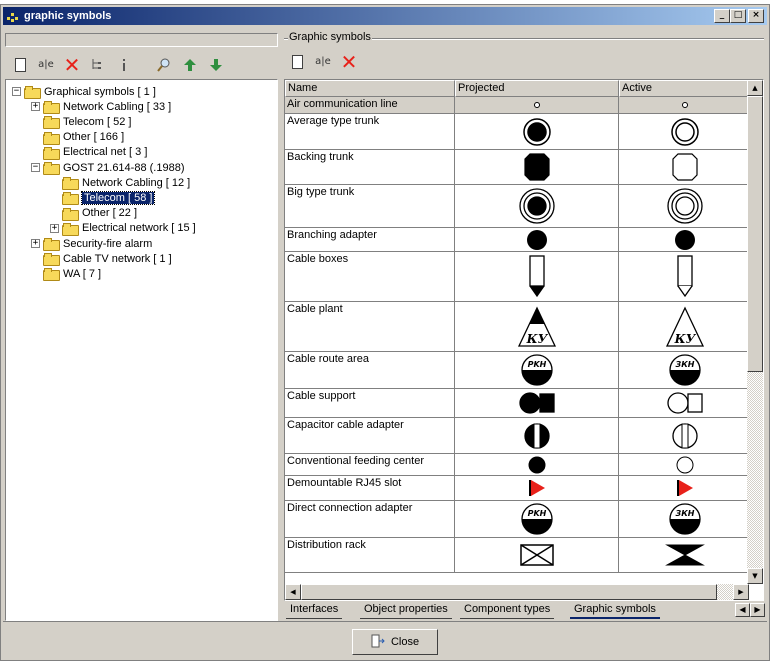 The height and width of the screenshot is (661, 770). I want to click on table-row: Cable support, so click(518, 403).